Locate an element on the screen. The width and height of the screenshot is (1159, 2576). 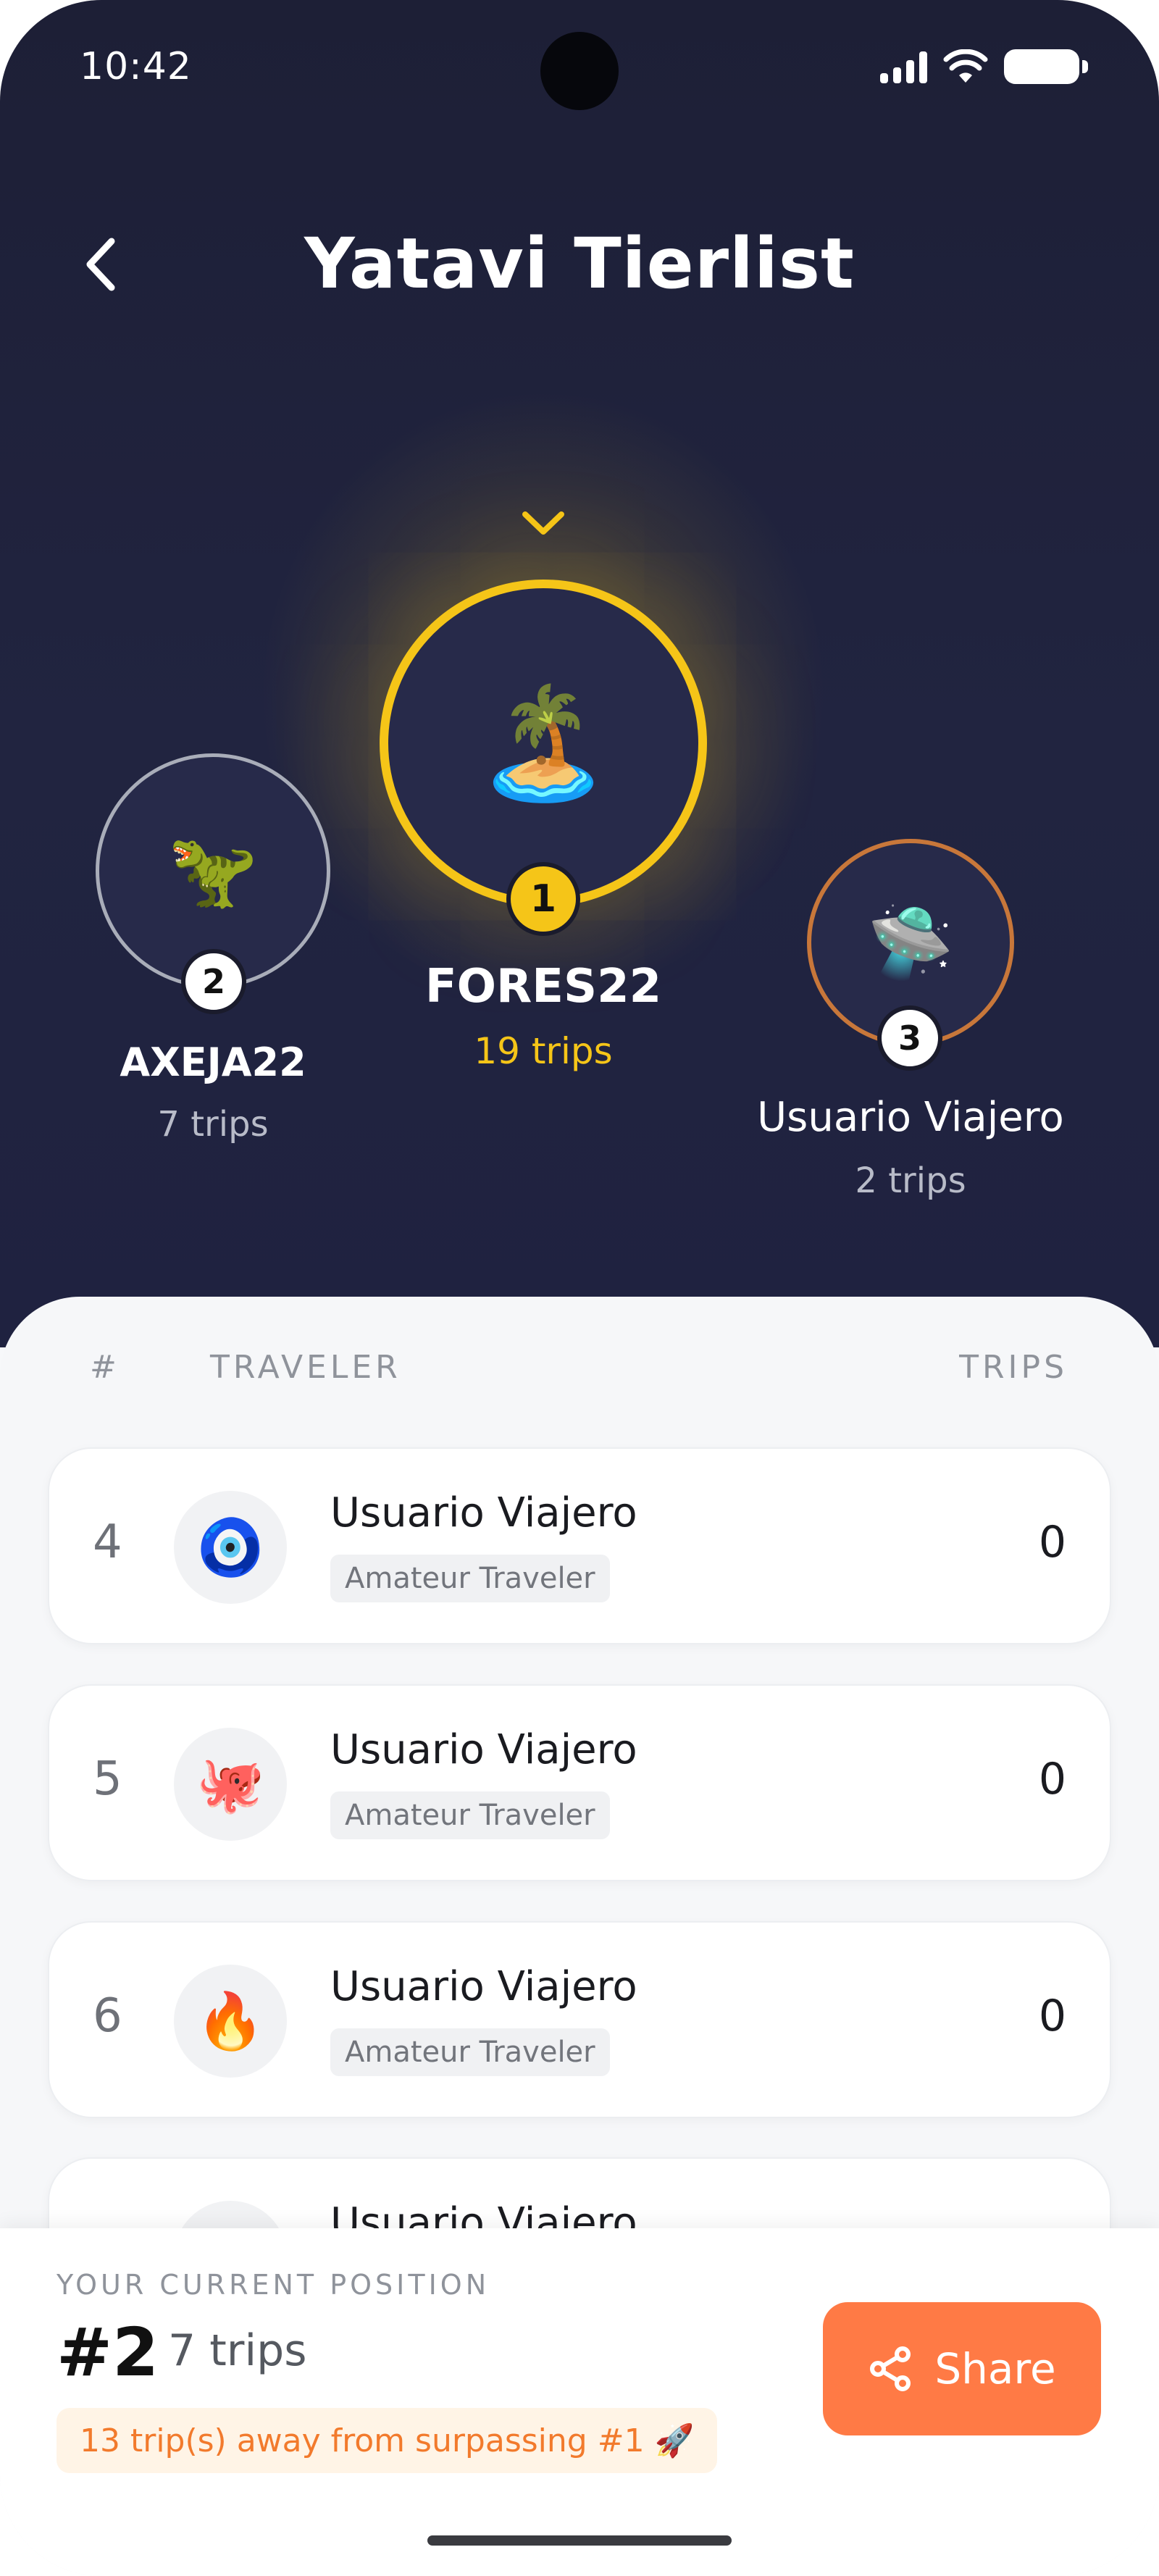
rank-badge-first: 1 is located at coordinates (543, 899).